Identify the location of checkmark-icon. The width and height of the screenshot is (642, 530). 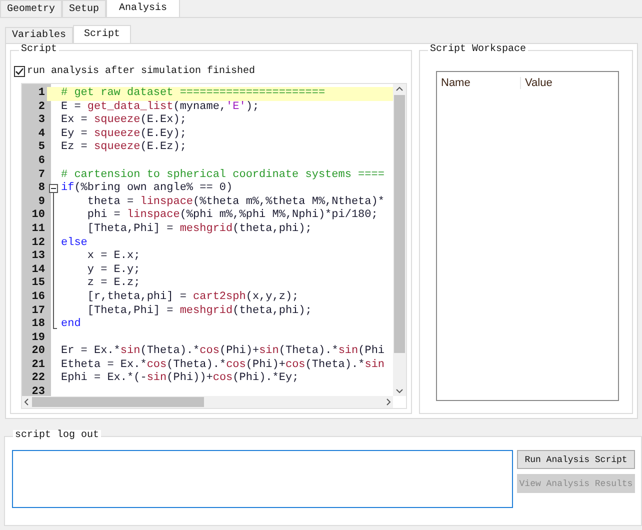
(19, 71).